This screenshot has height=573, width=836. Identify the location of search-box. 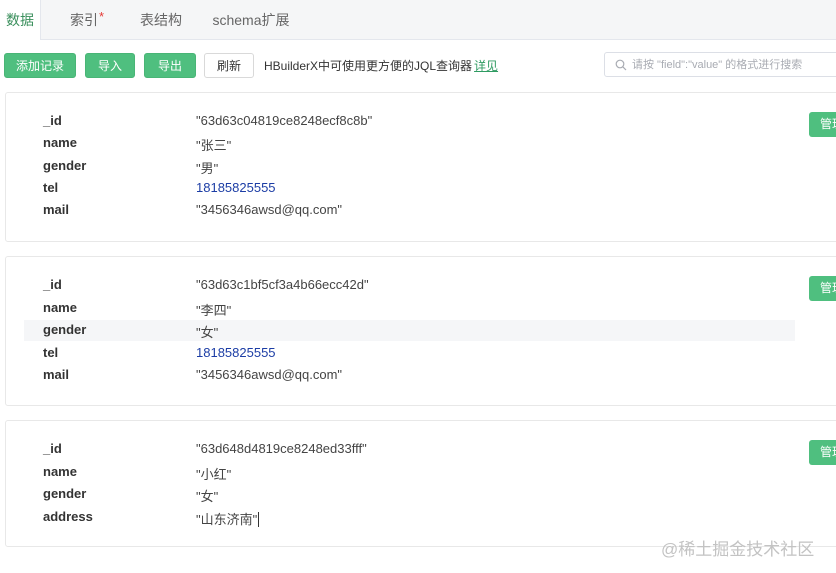
(720, 64).